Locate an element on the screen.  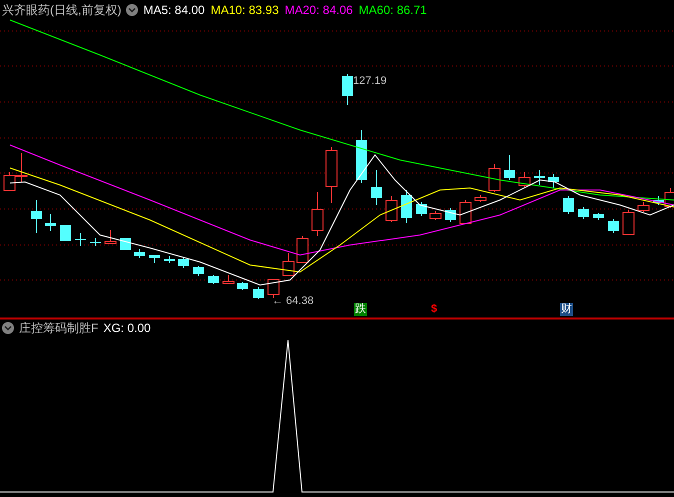
moving-average-value: MA10: 83.93 is located at coordinates (244, 10).